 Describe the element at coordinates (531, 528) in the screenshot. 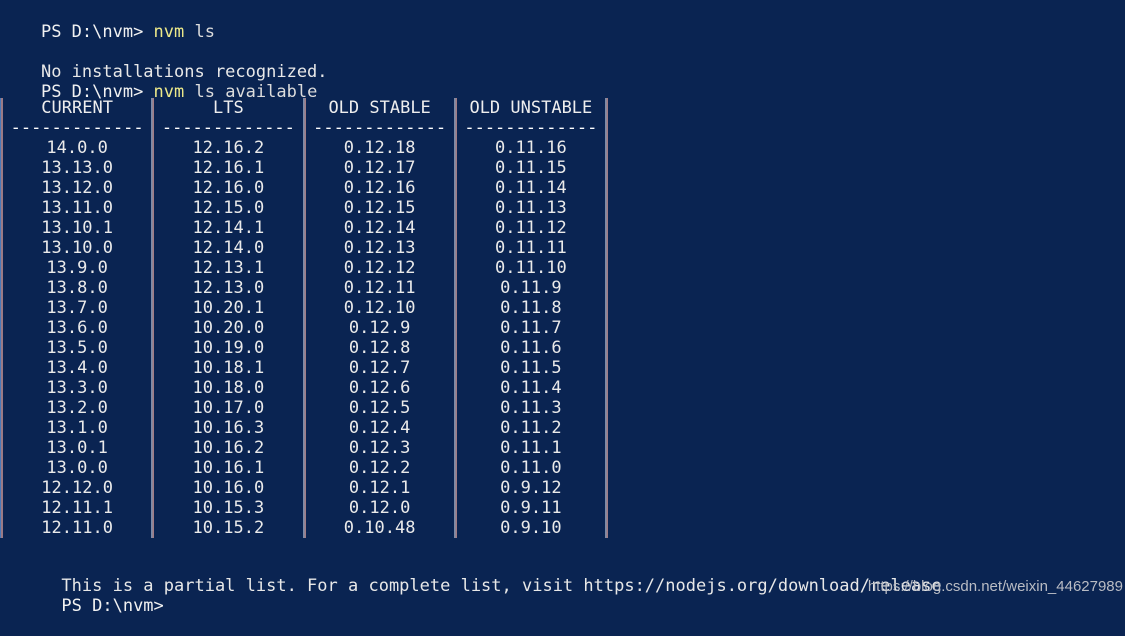

I see `version-cell-old-unstable: 0.9.10` at that location.